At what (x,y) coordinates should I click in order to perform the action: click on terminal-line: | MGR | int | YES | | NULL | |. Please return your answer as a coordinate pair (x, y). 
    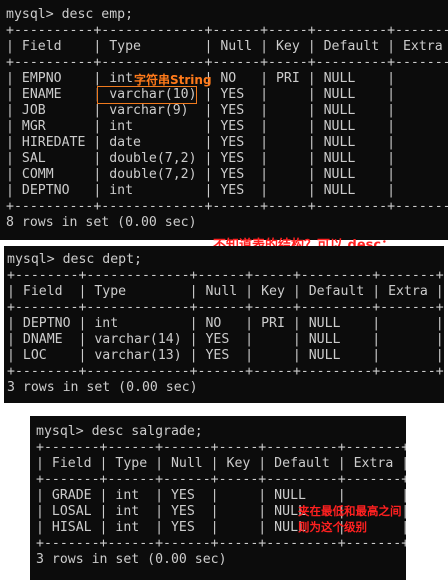
    Looking at the image, I should click on (227, 126).